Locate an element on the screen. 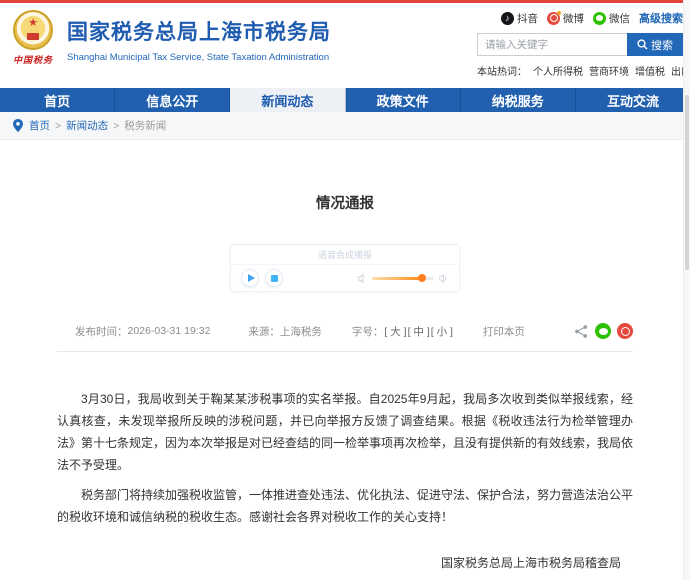 This screenshot has width=690, height=580. scrollbar-thumb is located at coordinates (687, 182).